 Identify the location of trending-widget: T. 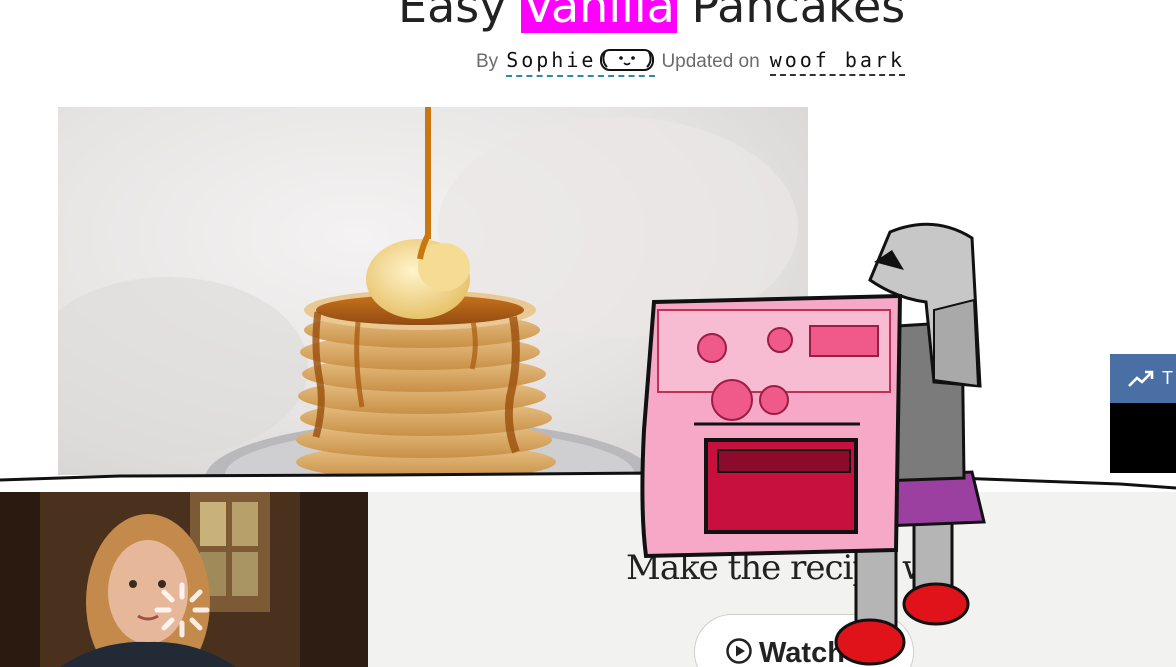
(1143, 413).